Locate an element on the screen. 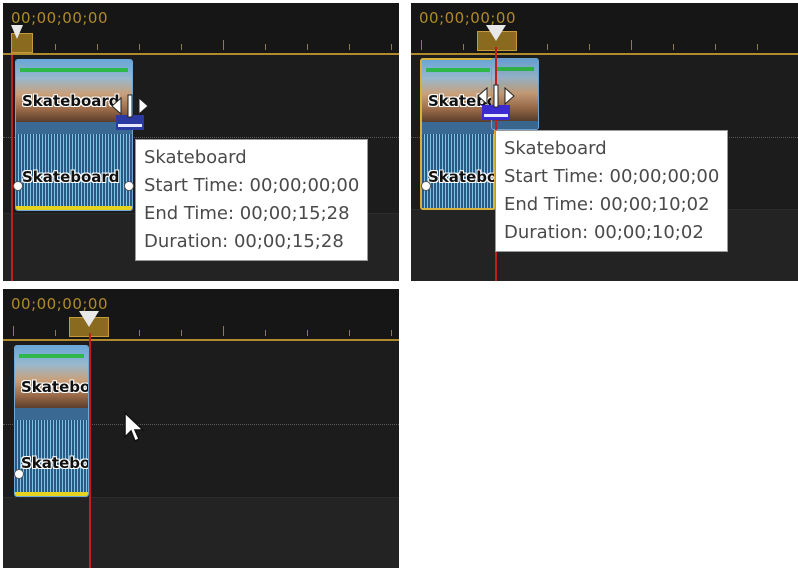 The width and height of the screenshot is (798, 568). tooltip-duration: Duration: 00;00;10;02 is located at coordinates (604, 232).